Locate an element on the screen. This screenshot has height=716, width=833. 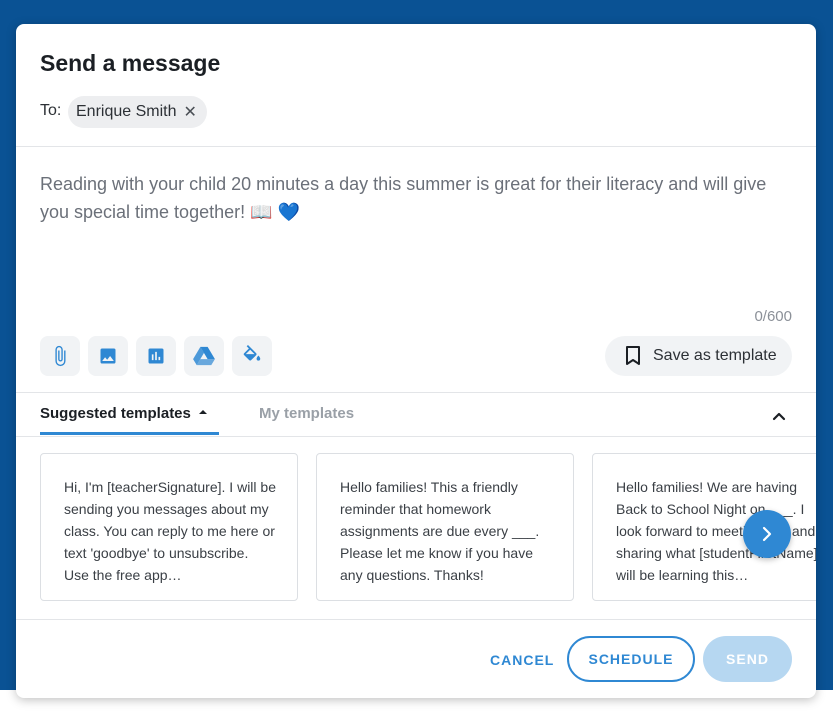
tabs-divider is located at coordinates (416, 436).